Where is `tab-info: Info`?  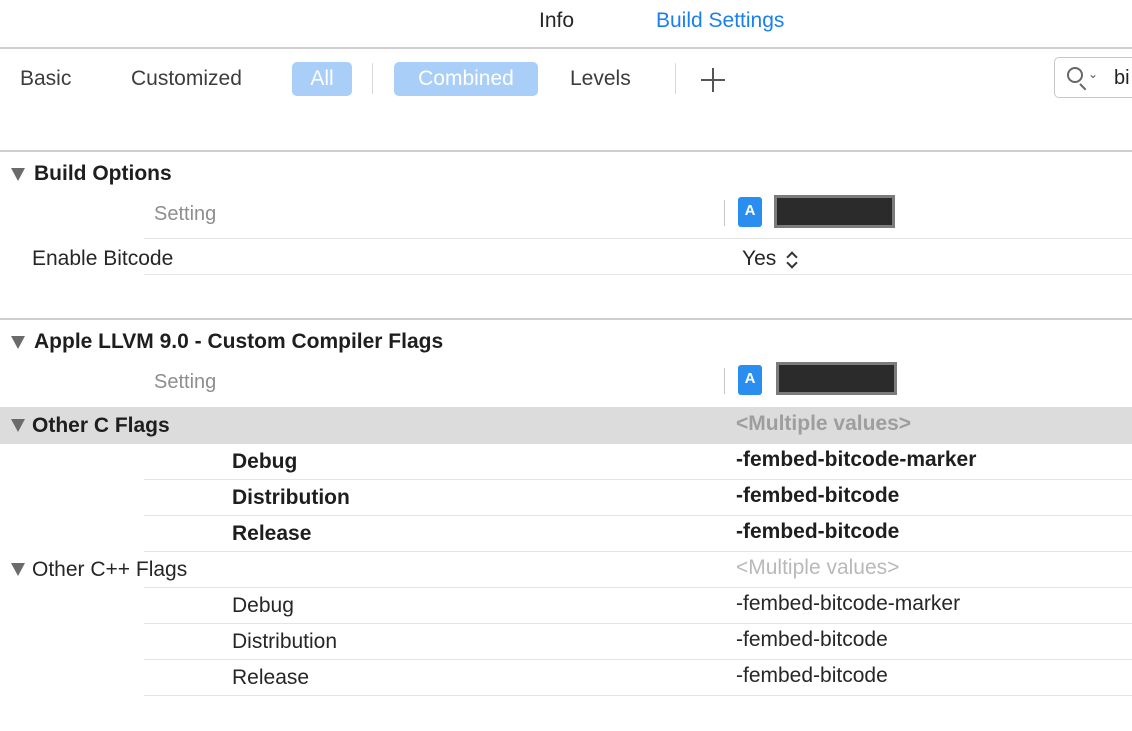
tab-info: Info is located at coordinates (556, 21).